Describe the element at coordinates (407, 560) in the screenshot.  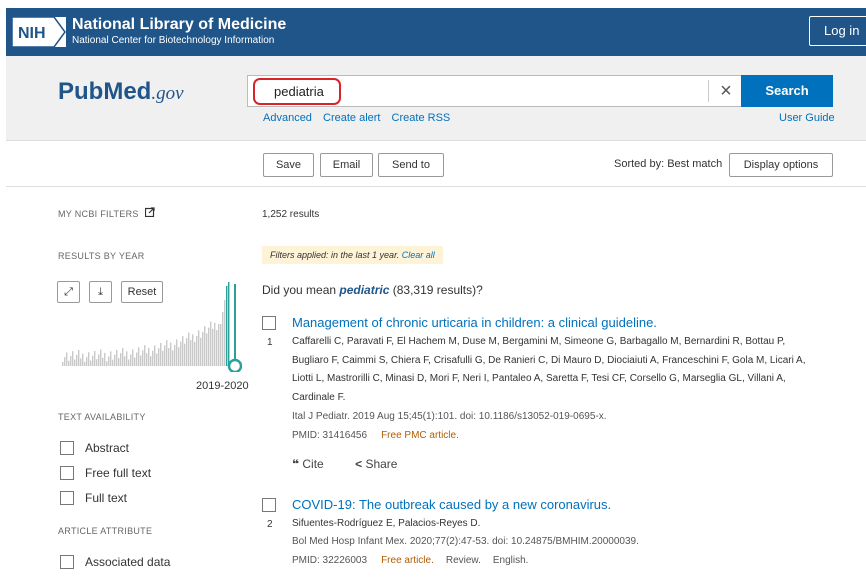
I see `result-2-free-article: Free article.` at that location.